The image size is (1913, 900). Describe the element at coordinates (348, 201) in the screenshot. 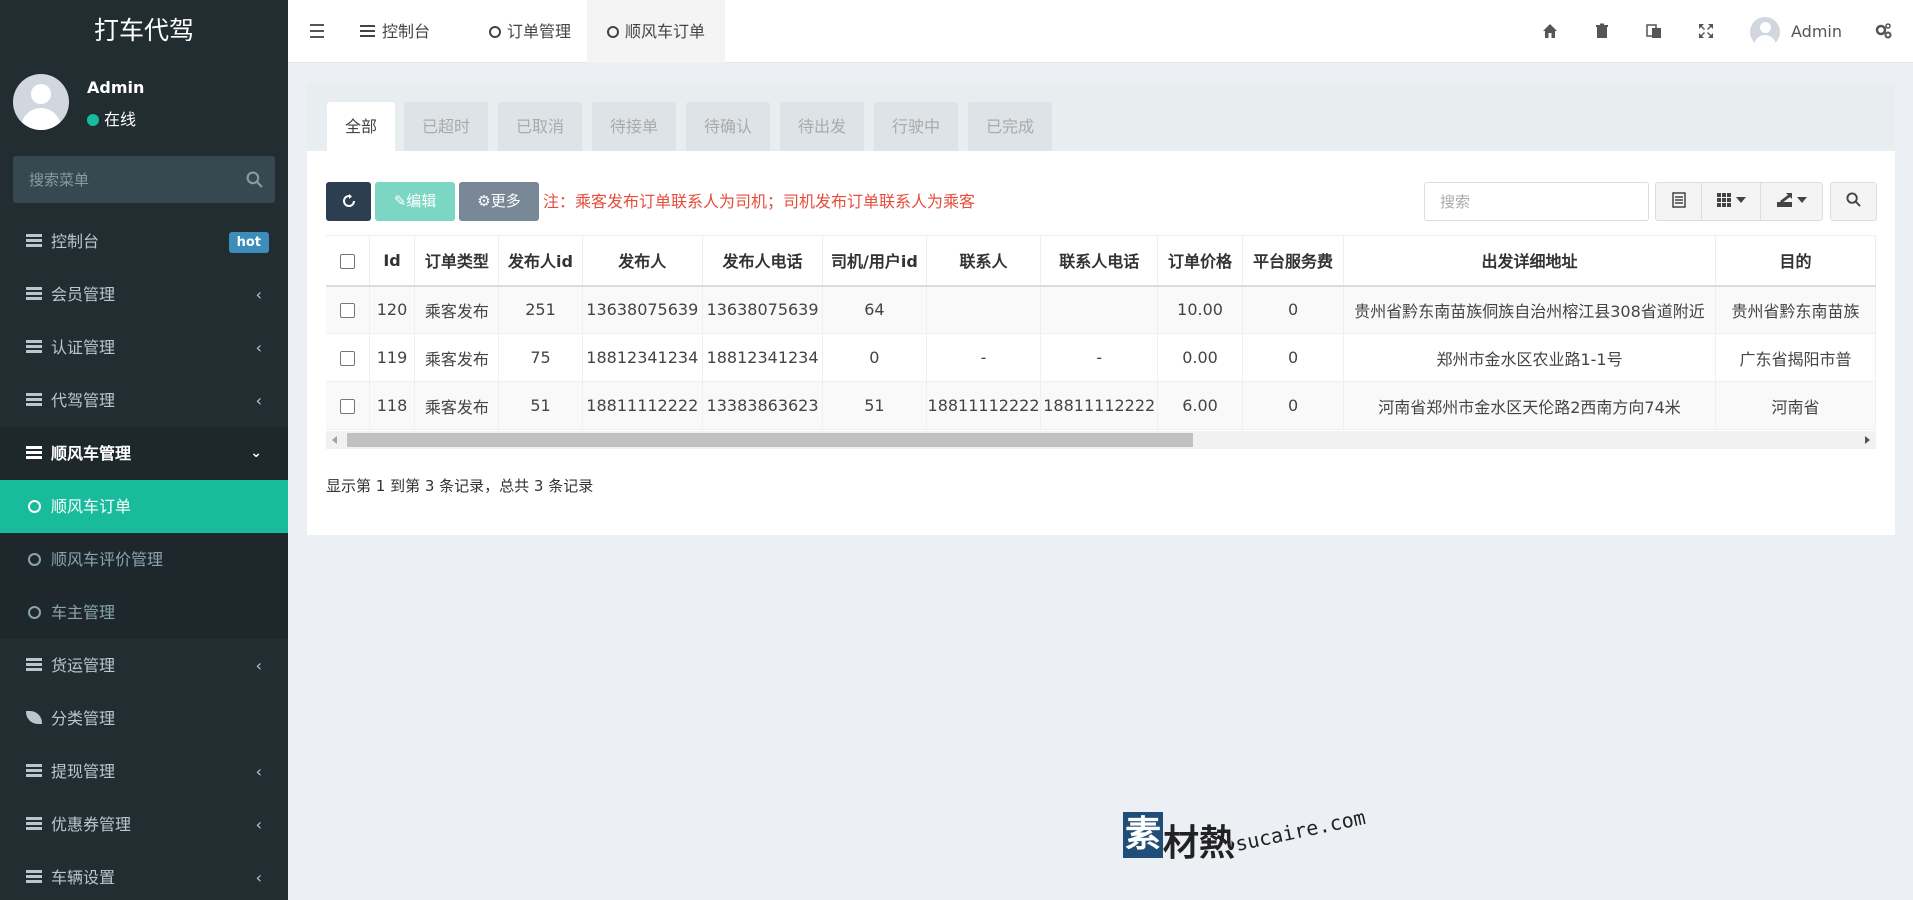

I see `refresh-button` at that location.